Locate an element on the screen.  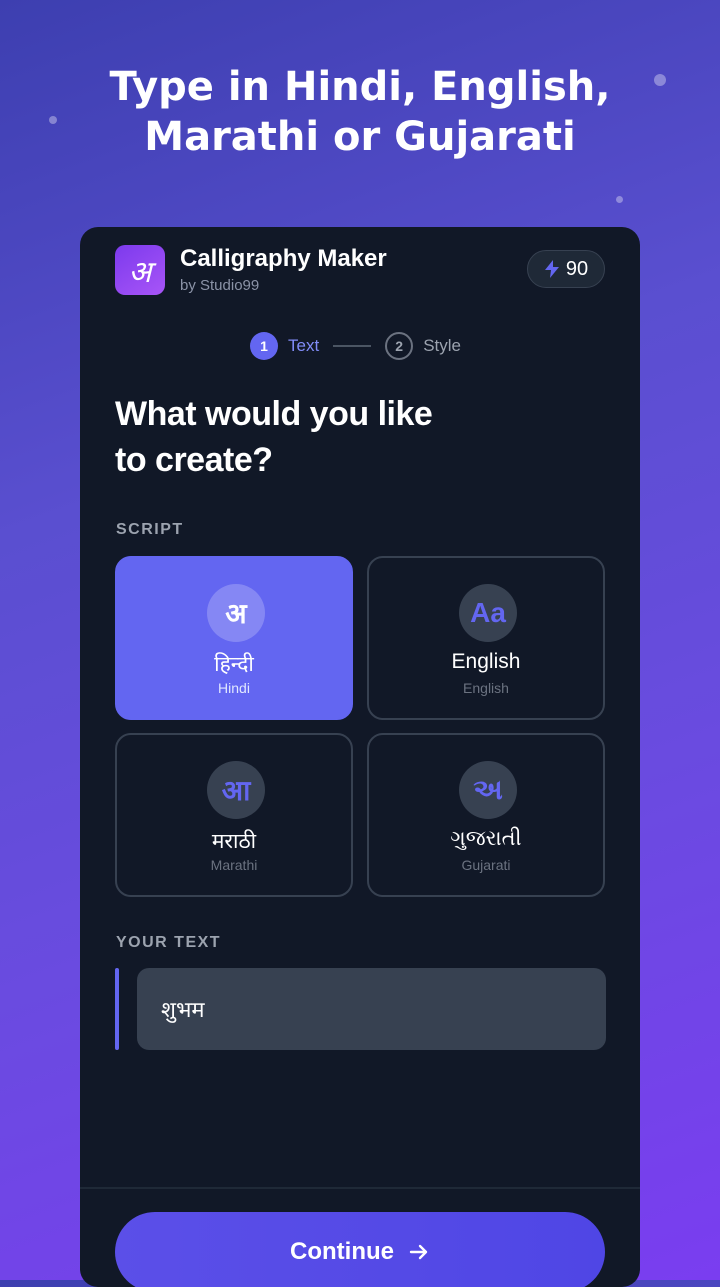
title-line-1: What would you like is located at coordinates (274, 414).